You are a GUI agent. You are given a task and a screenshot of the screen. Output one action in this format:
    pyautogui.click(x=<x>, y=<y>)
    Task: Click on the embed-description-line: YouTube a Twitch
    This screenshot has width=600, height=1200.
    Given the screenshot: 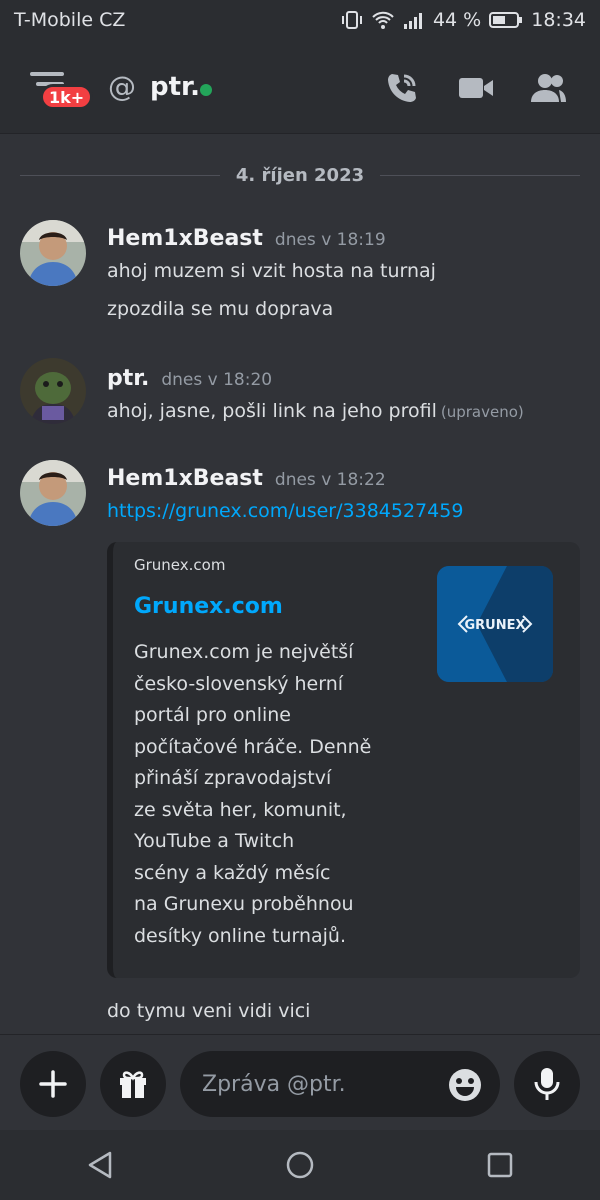 What is the action you would take?
    pyautogui.click(x=214, y=841)
    